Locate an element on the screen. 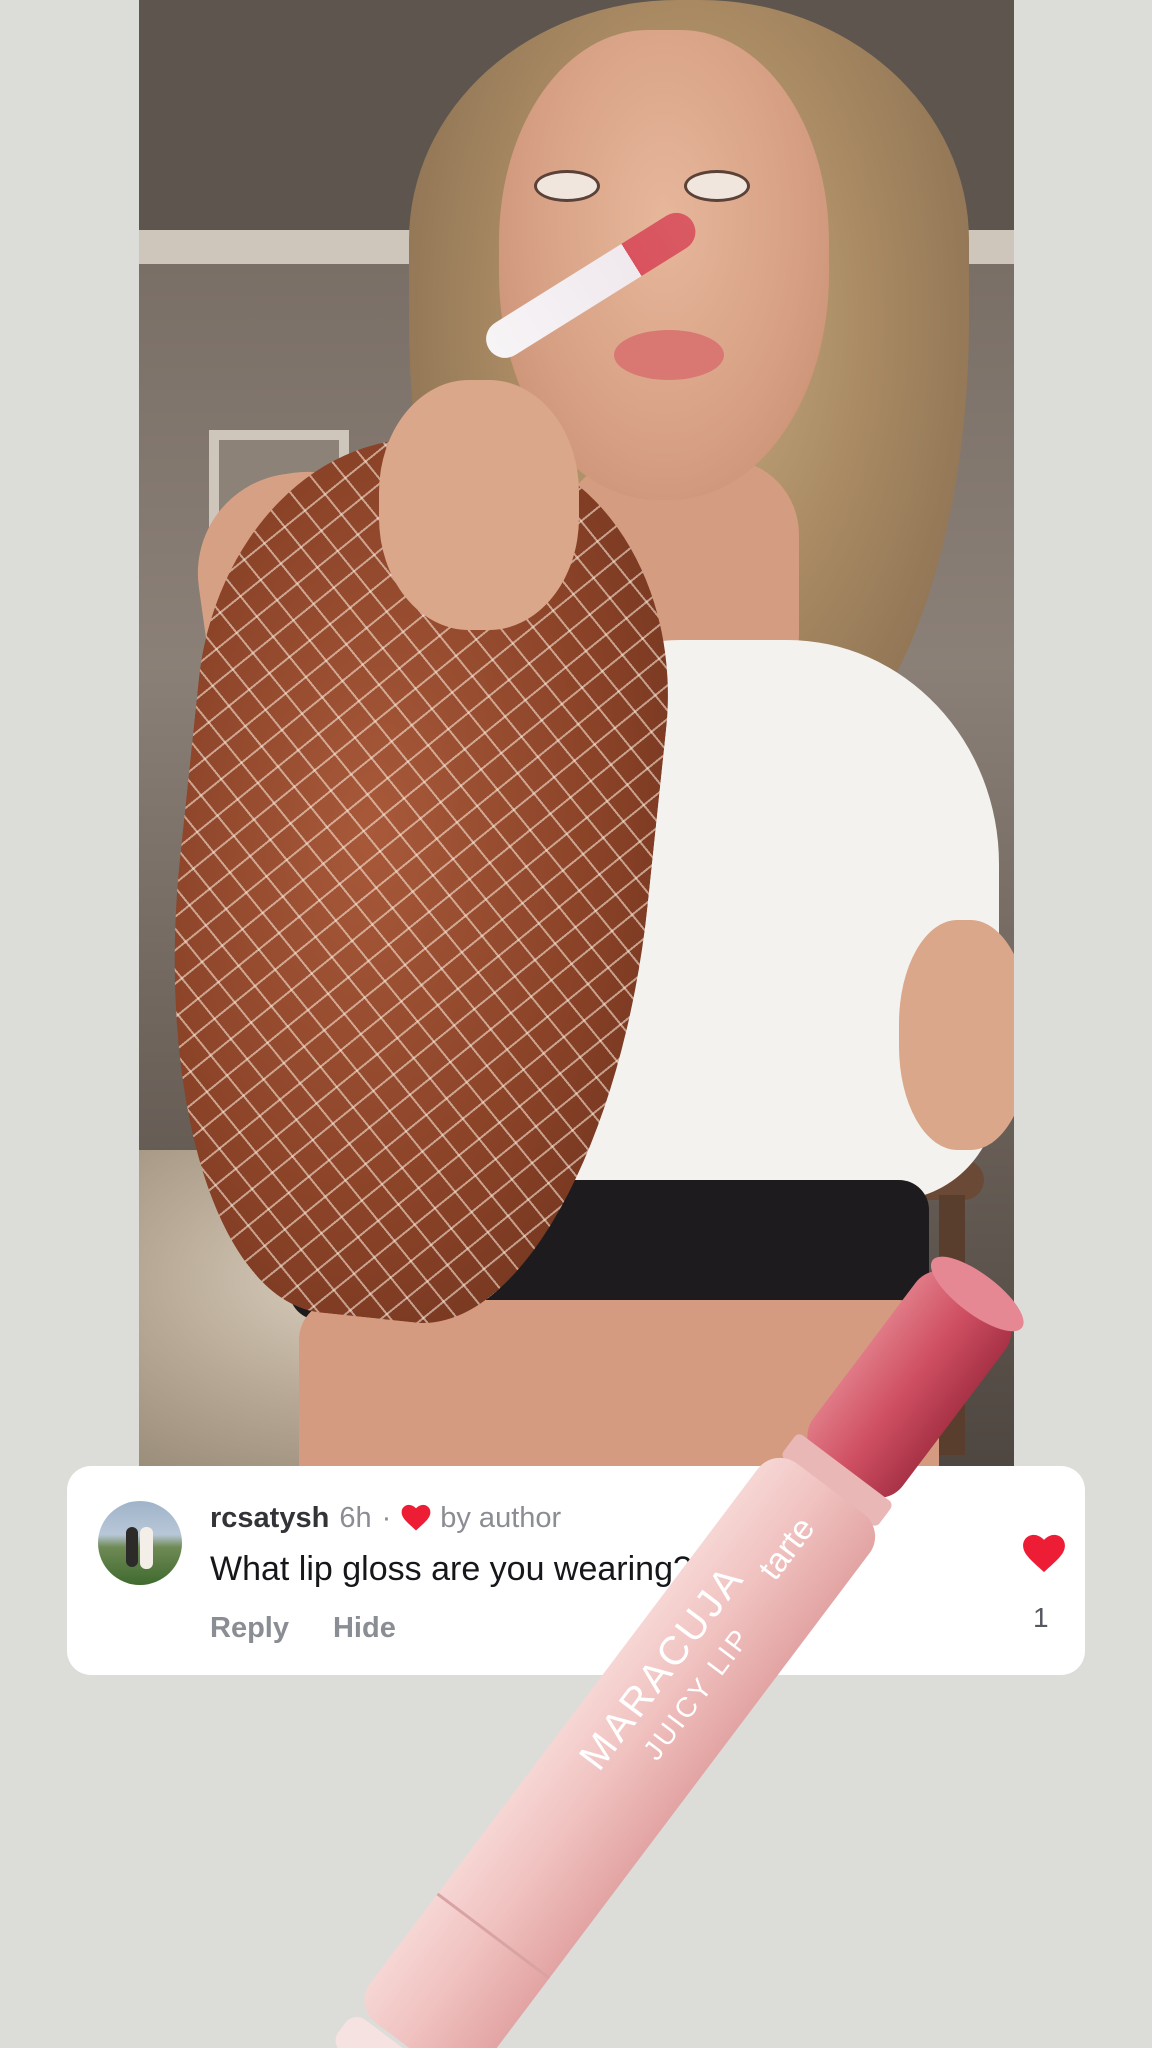 Image resolution: width=1152 pixels, height=2048 pixels. lipstick-end is located at coordinates (394, 2032).